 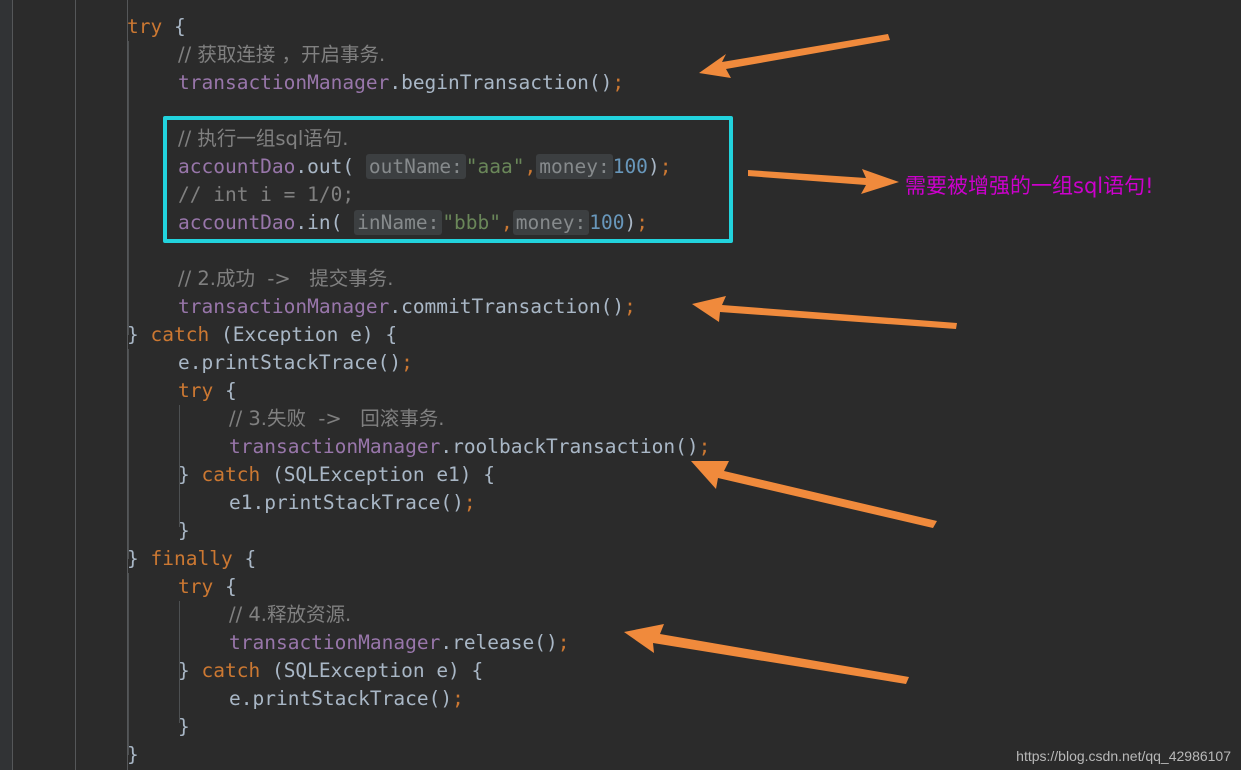 I want to click on comment-get-connection: // 获取连接 ，开启事务., so click(x=282, y=54).